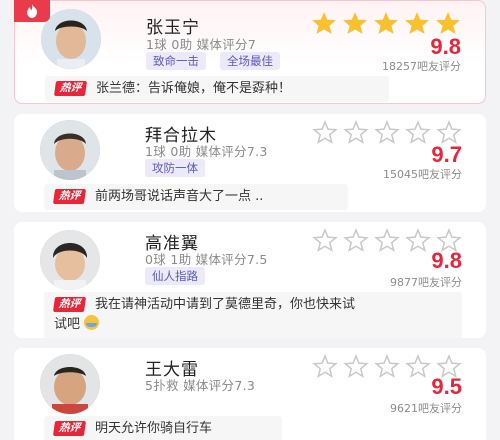  What do you see at coordinates (206, 151) in the screenshot?
I see `player-stats: 1球 0助 媒体评分7.3` at bounding box center [206, 151].